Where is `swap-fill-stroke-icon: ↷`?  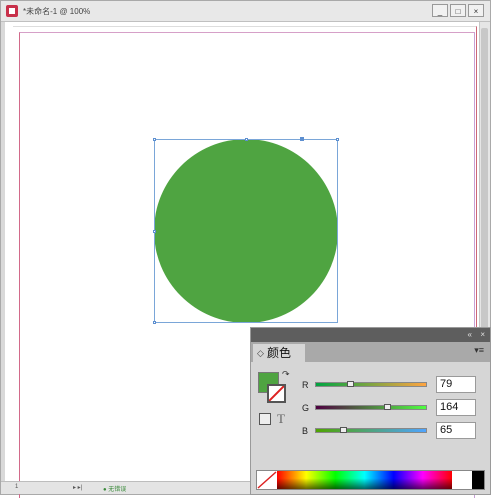 swap-fill-stroke-icon: ↷ is located at coordinates (286, 374).